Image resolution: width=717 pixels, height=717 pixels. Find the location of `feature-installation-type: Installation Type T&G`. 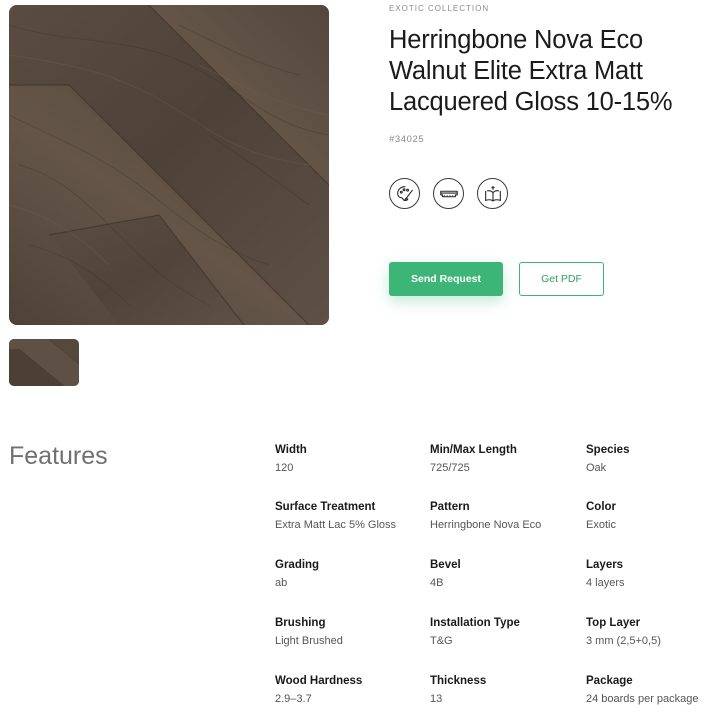

feature-installation-type: Installation Type T&G is located at coordinates (497, 632).